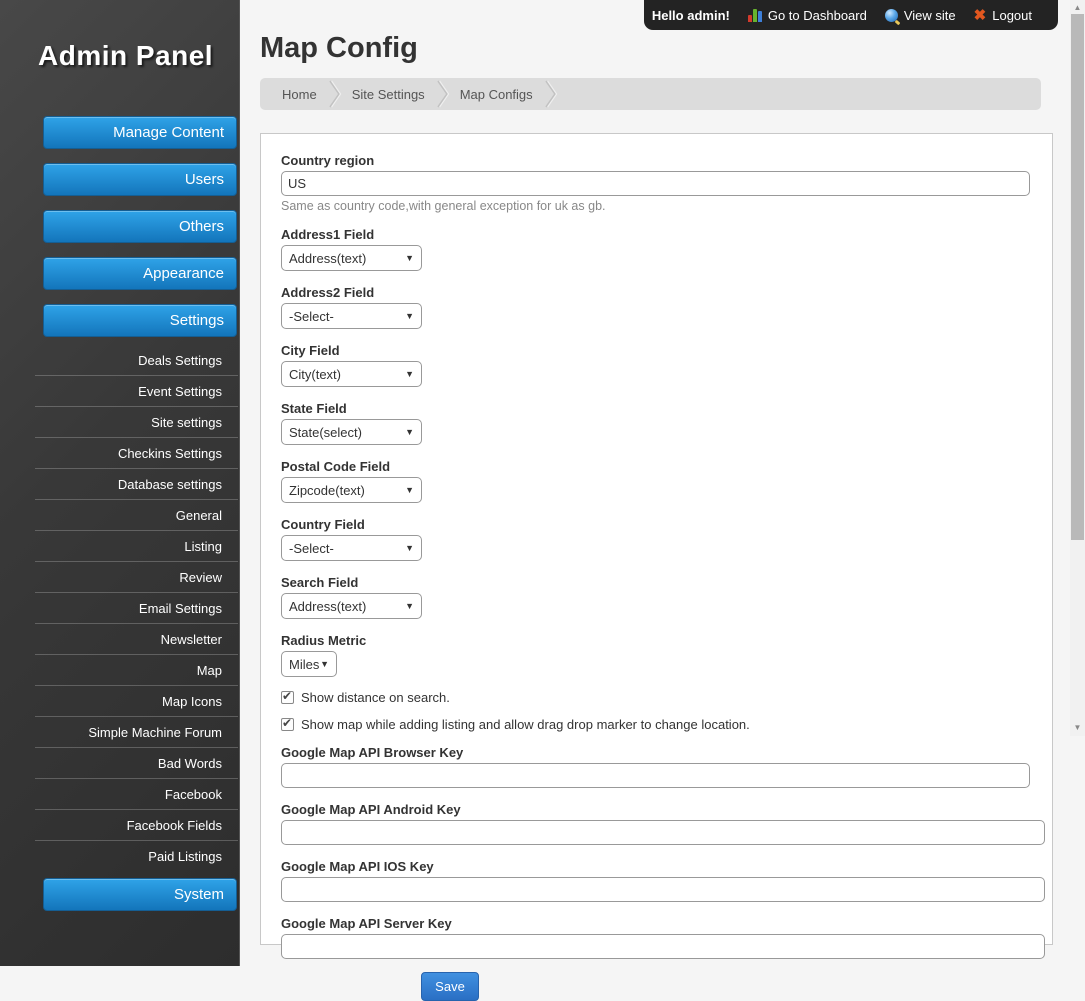  Describe the element at coordinates (287, 696) in the screenshot. I see `show-distance-checkbox` at that location.